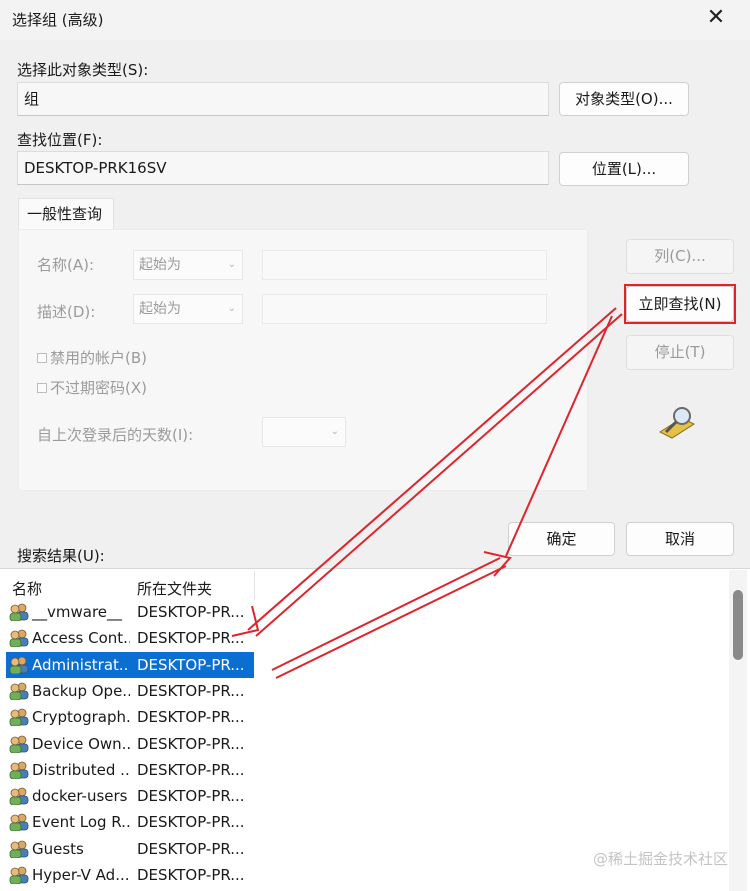 The image size is (750, 891). I want to click on watermark: @稀土掘金技术社区, so click(660, 859).